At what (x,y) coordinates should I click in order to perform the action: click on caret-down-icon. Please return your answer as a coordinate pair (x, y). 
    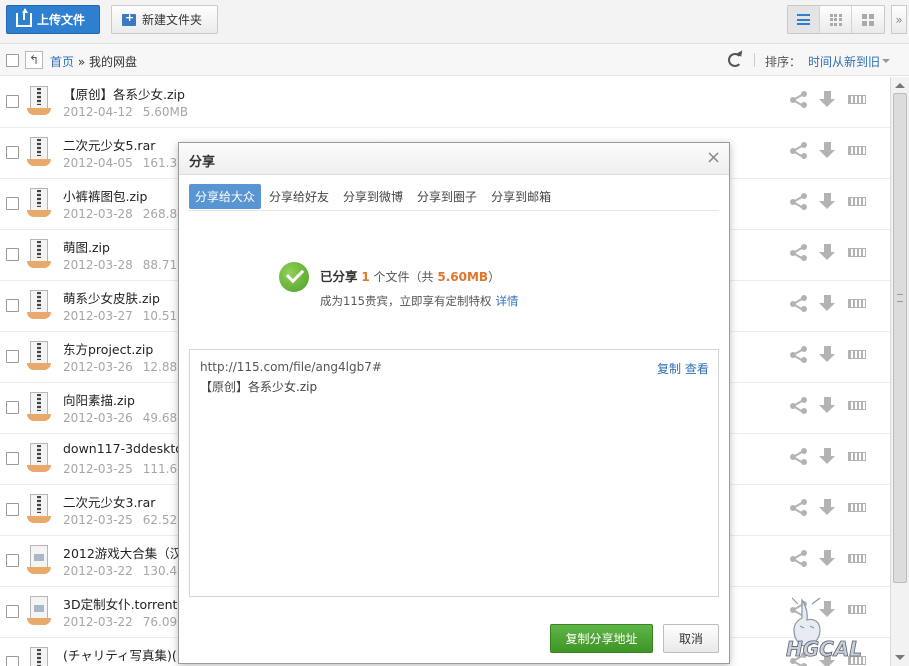
    Looking at the image, I should click on (886, 61).